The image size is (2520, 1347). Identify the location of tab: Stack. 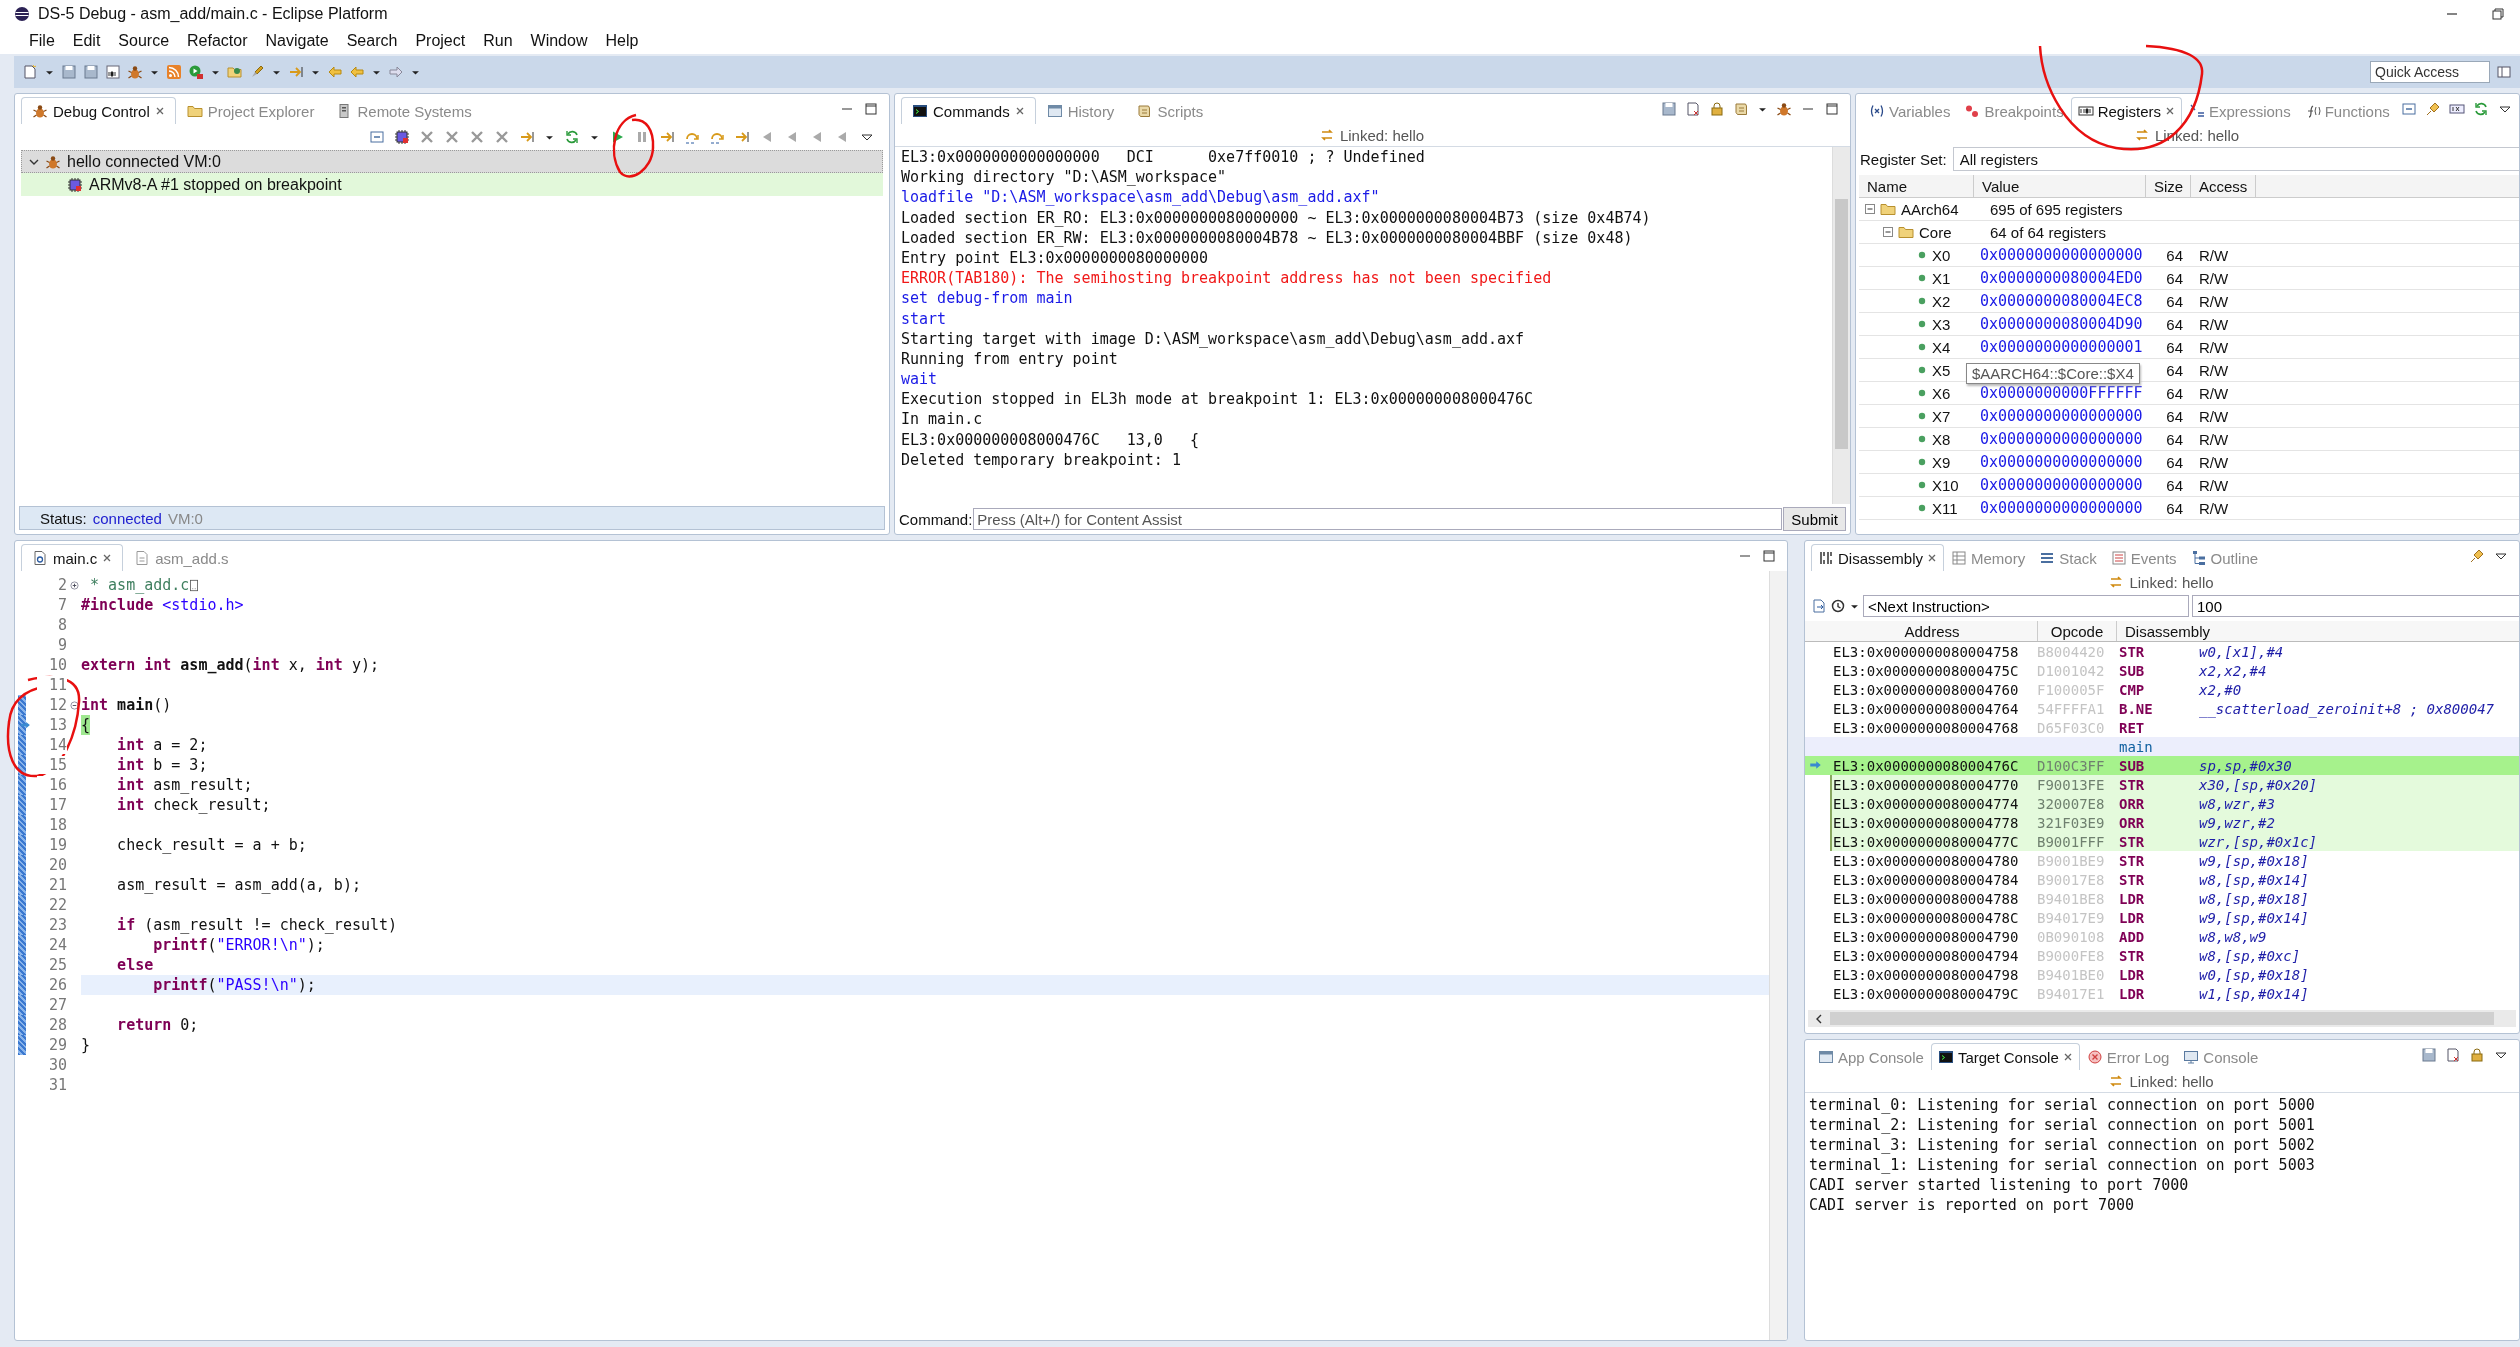
(2068, 557).